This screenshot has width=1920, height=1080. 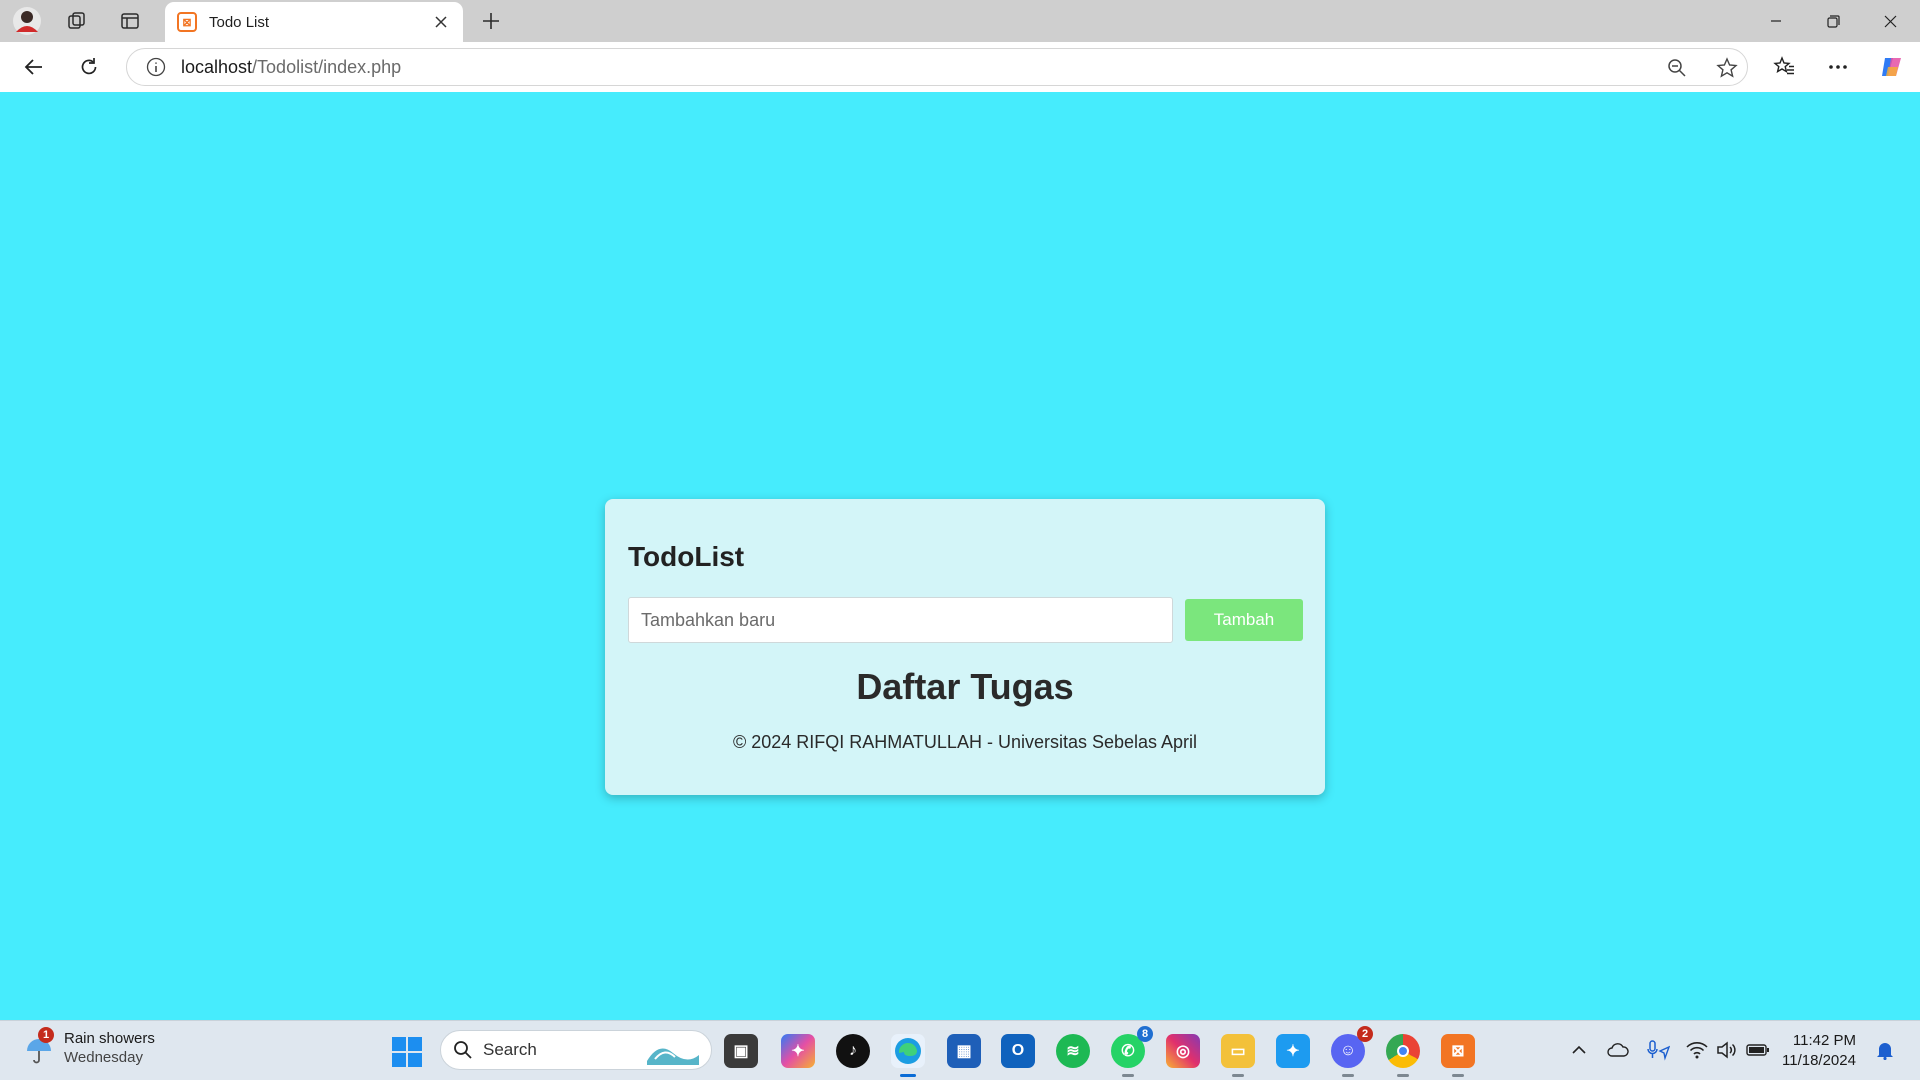 I want to click on refresh-button, so click(x=89, y=67).